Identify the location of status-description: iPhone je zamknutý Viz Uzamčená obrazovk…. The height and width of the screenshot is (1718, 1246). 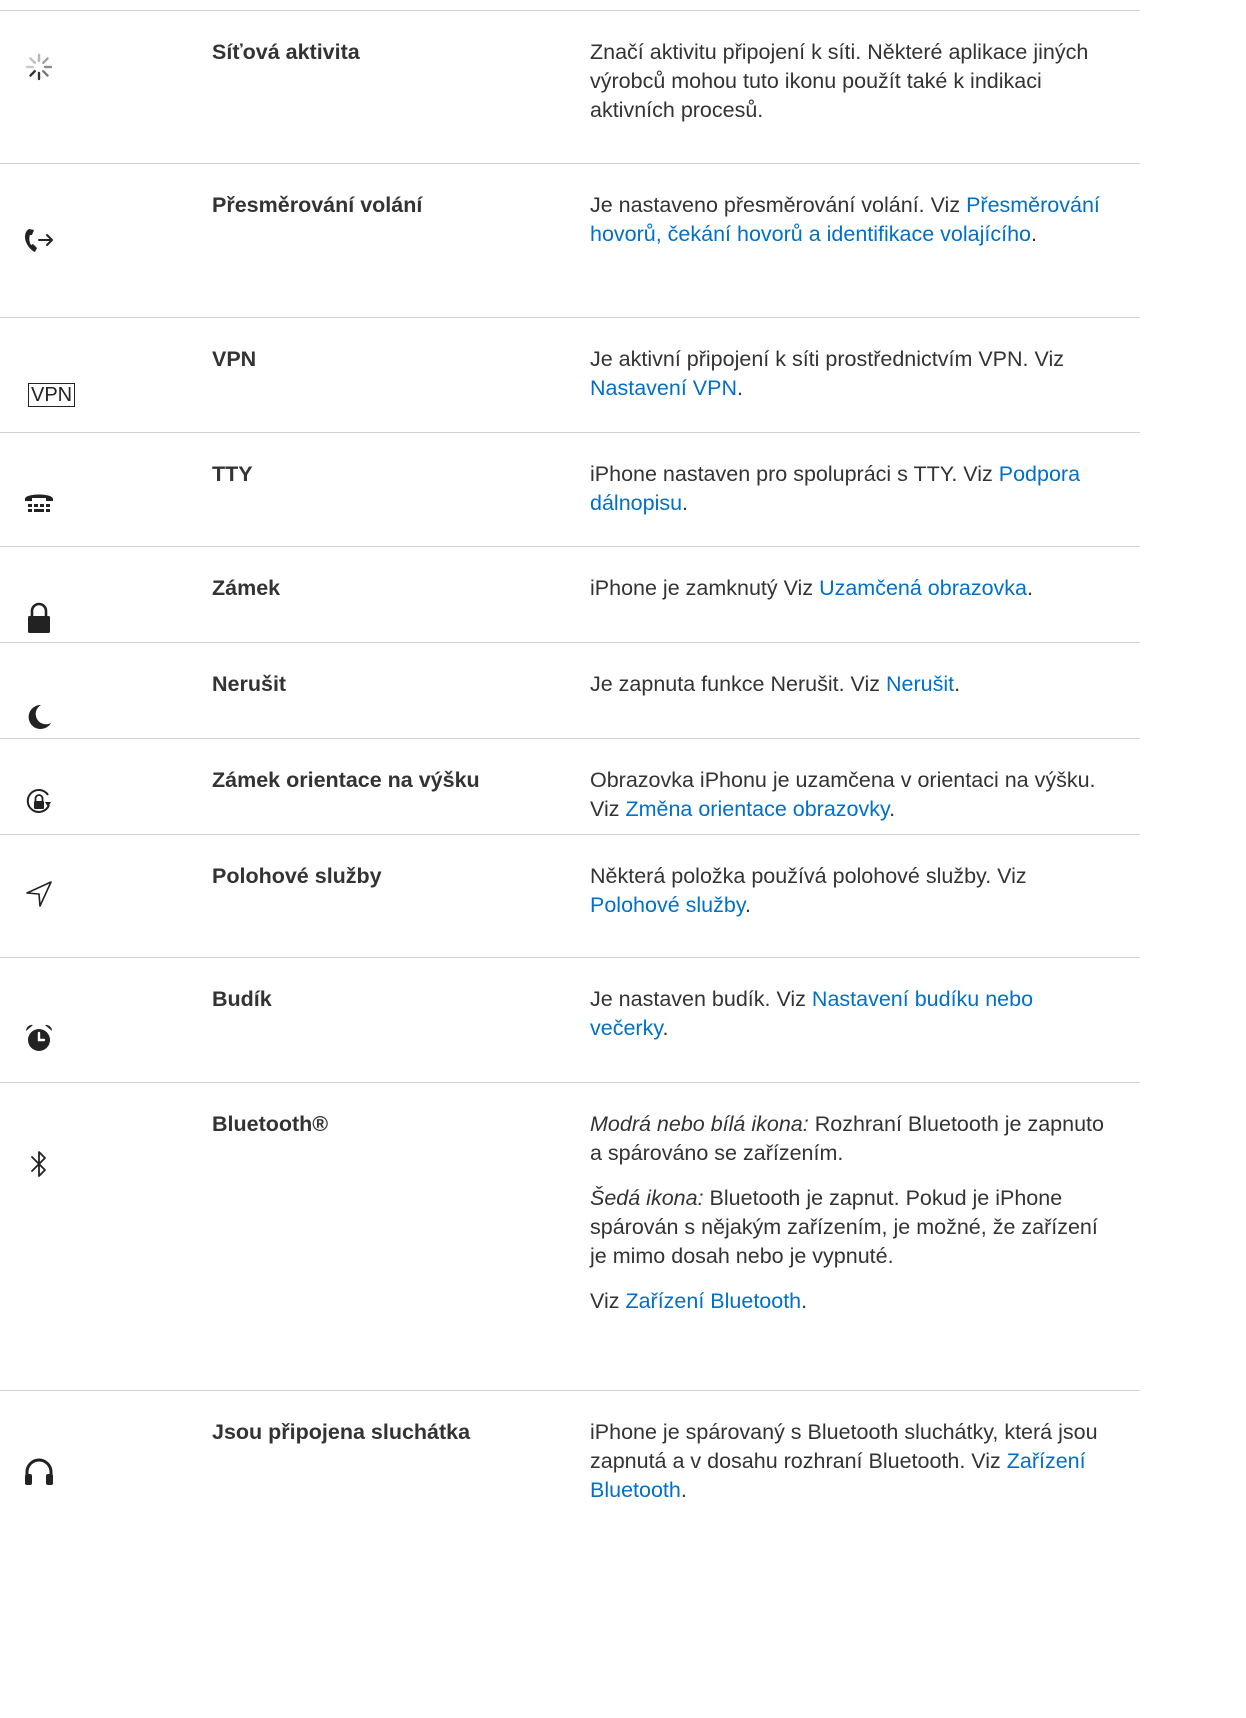
(847, 594).